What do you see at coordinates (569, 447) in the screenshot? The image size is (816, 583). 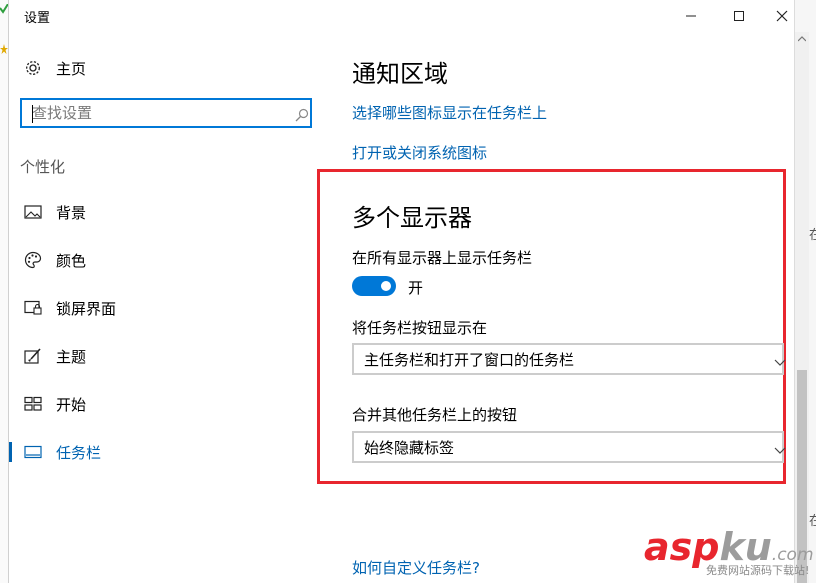 I see `combine-buttons-dropdown: 始终隐藏标签` at bounding box center [569, 447].